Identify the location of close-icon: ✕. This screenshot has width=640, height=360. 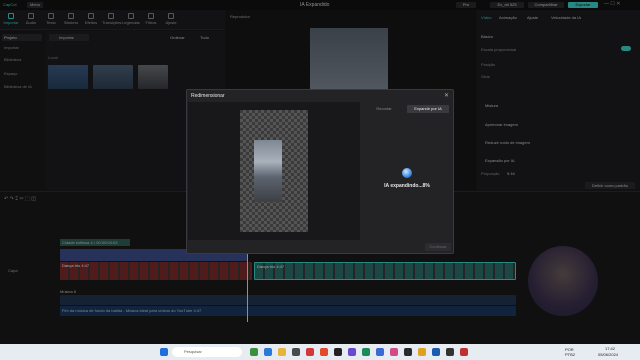
(446, 95).